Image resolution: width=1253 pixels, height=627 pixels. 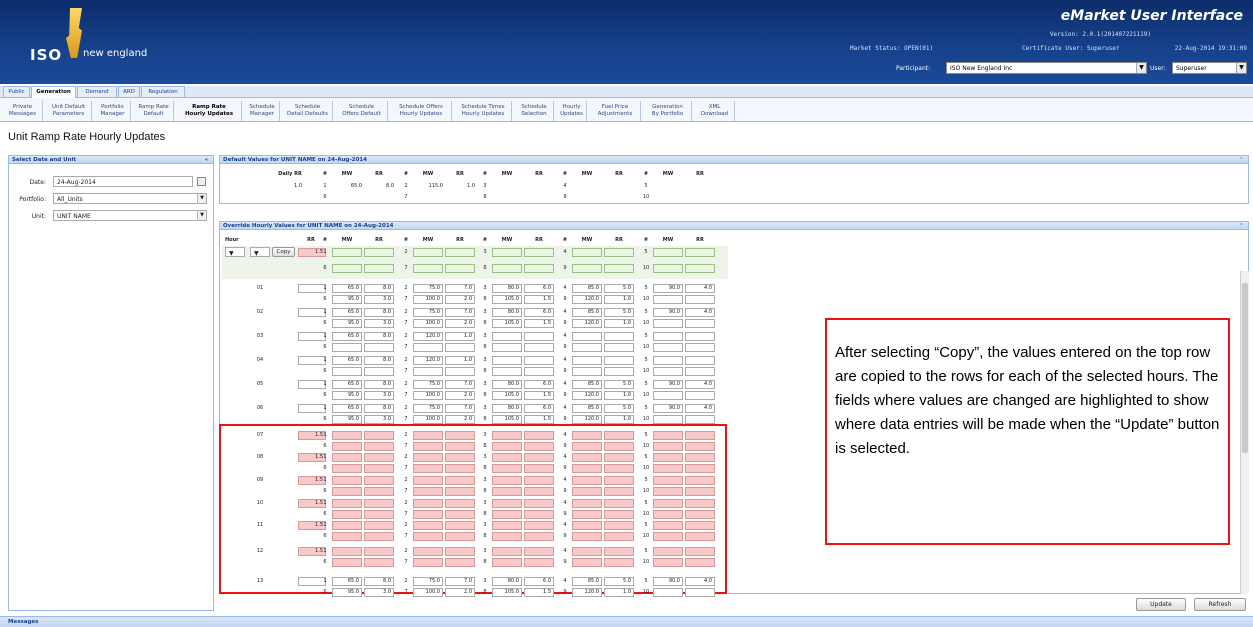 I want to click on tab-public: Public, so click(x=16, y=91).